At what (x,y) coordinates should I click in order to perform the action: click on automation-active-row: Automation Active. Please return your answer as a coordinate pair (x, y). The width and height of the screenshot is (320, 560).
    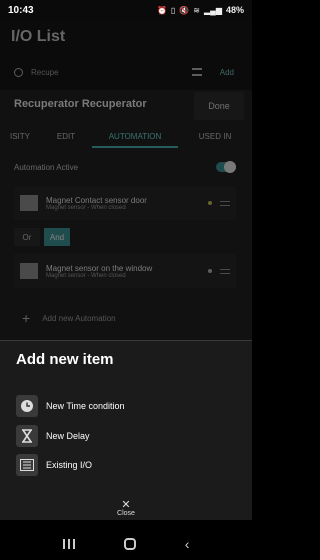
    Looking at the image, I should click on (125, 167).